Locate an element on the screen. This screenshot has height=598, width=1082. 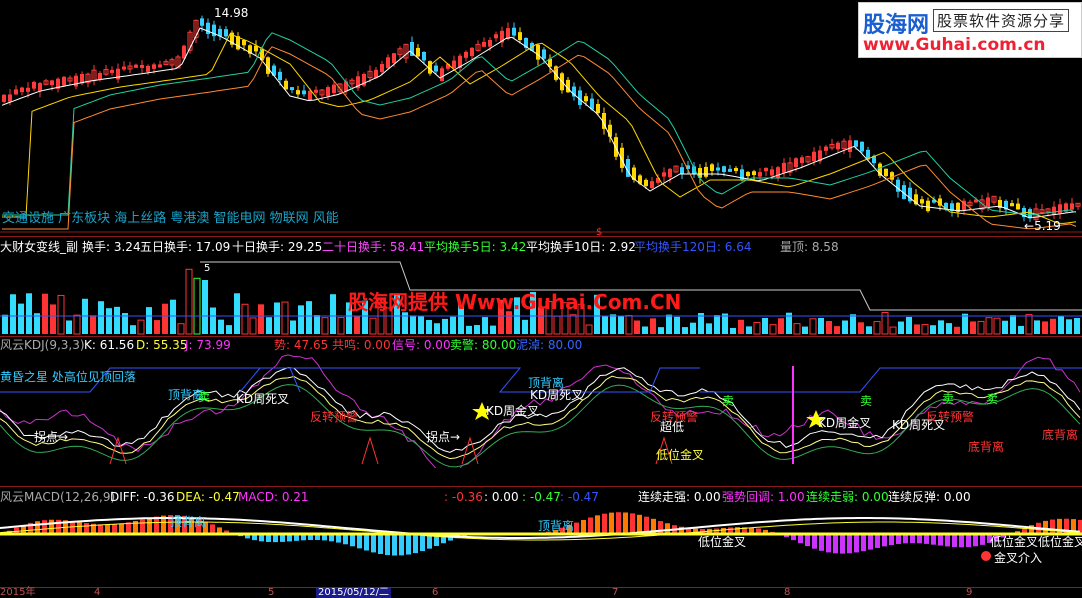
low-price-label: ←5.19 is located at coordinates (1042, 226).